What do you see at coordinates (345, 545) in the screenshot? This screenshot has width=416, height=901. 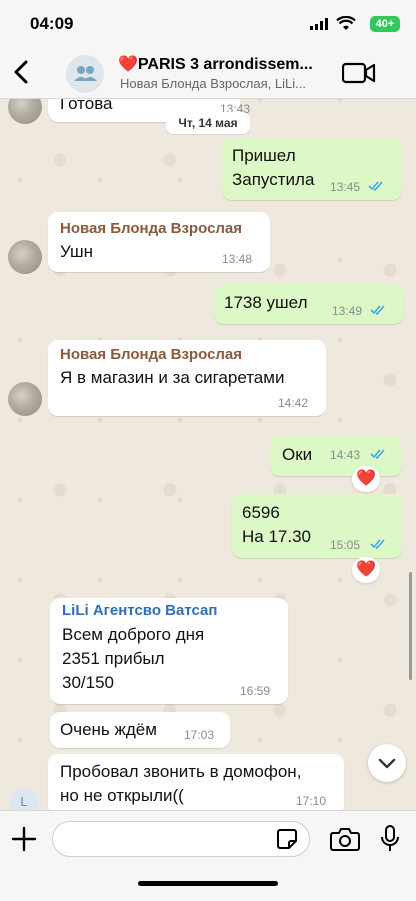 I see `message-time: 15:05` at bounding box center [345, 545].